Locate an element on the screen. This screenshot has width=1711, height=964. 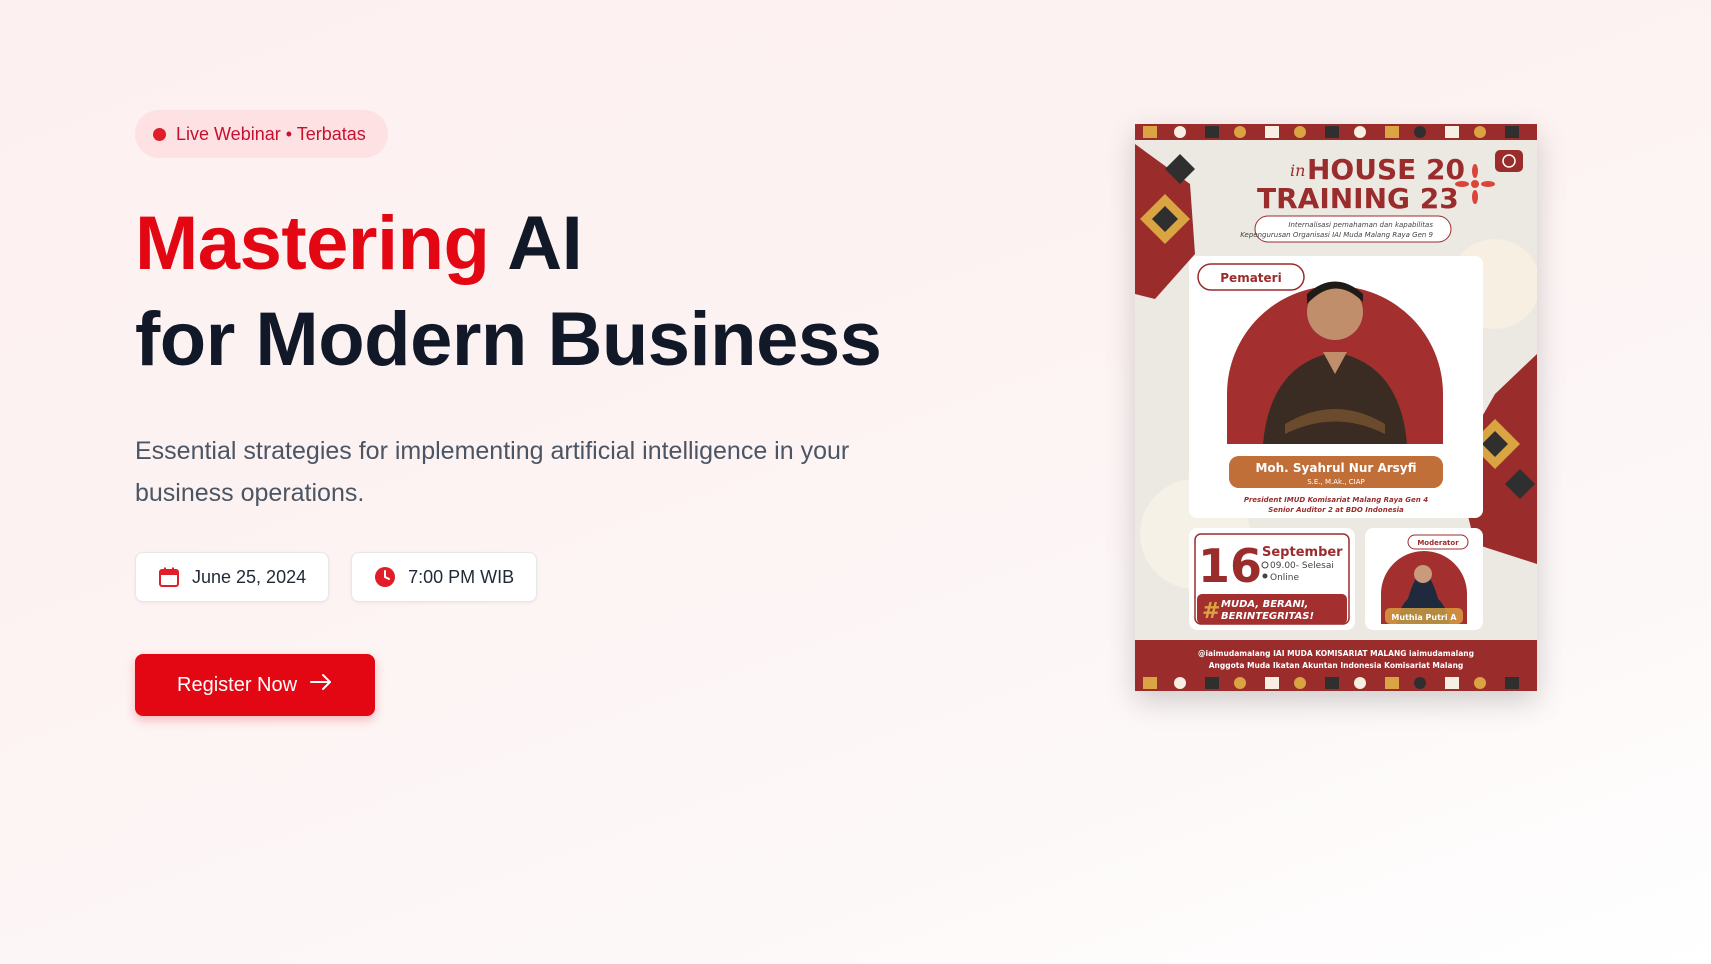
poster-day: 16 is located at coordinates (1230, 566).